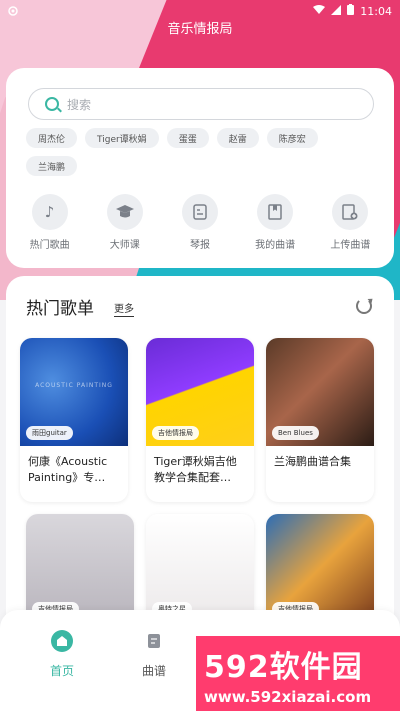 The width and height of the screenshot is (400, 711). Describe the element at coordinates (275, 245) in the screenshot. I see `quick-menu-label: 我的曲谱` at that location.